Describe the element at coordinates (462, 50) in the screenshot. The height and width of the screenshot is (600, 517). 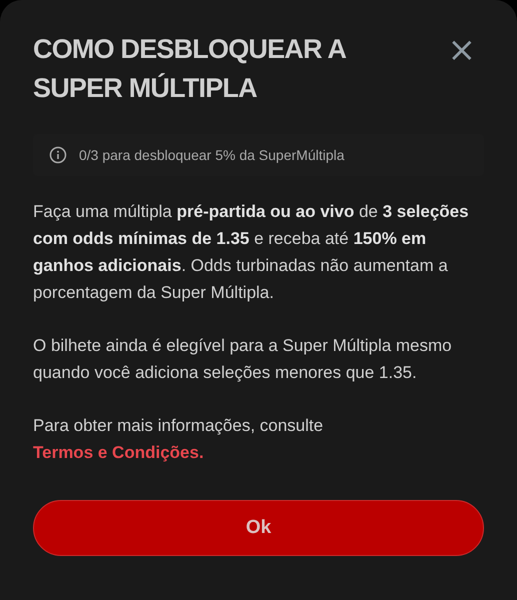
I see `close-button: ×` at that location.